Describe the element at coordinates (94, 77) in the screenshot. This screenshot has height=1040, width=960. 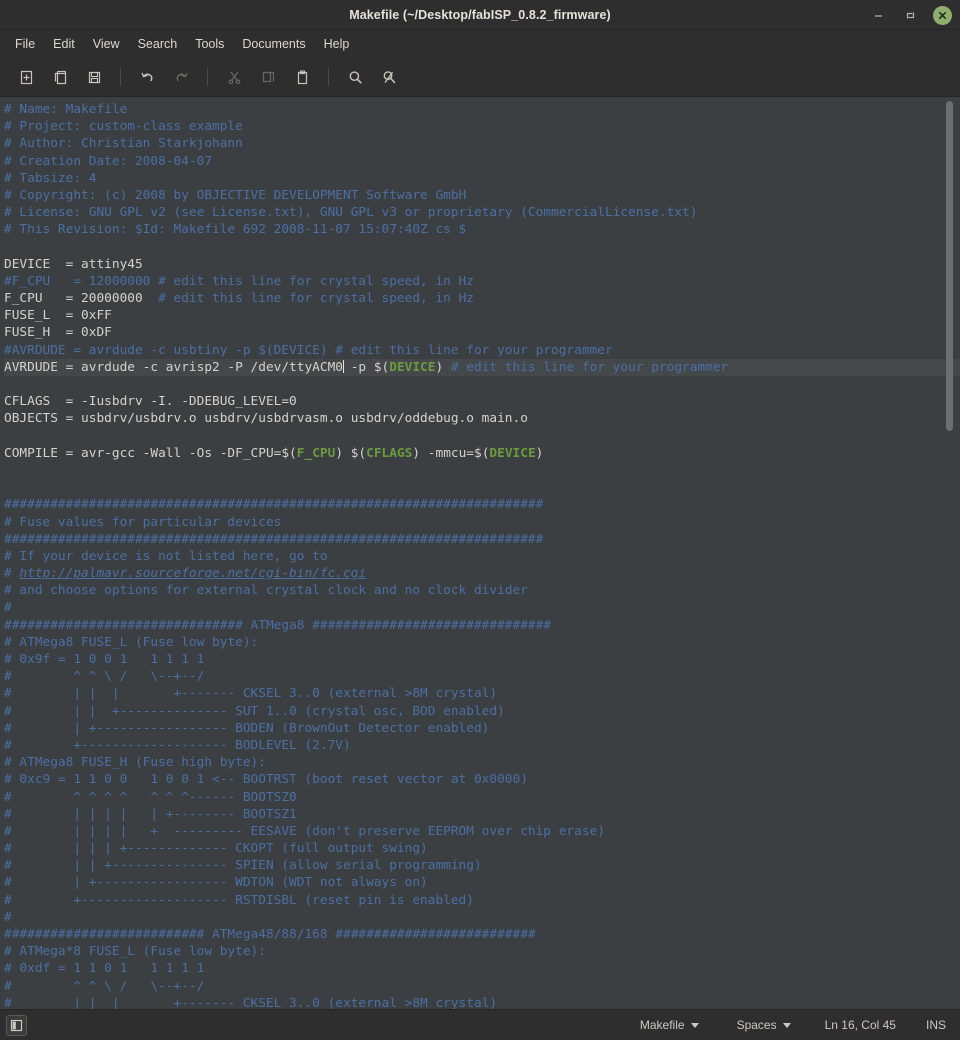
I see `save-icon` at that location.